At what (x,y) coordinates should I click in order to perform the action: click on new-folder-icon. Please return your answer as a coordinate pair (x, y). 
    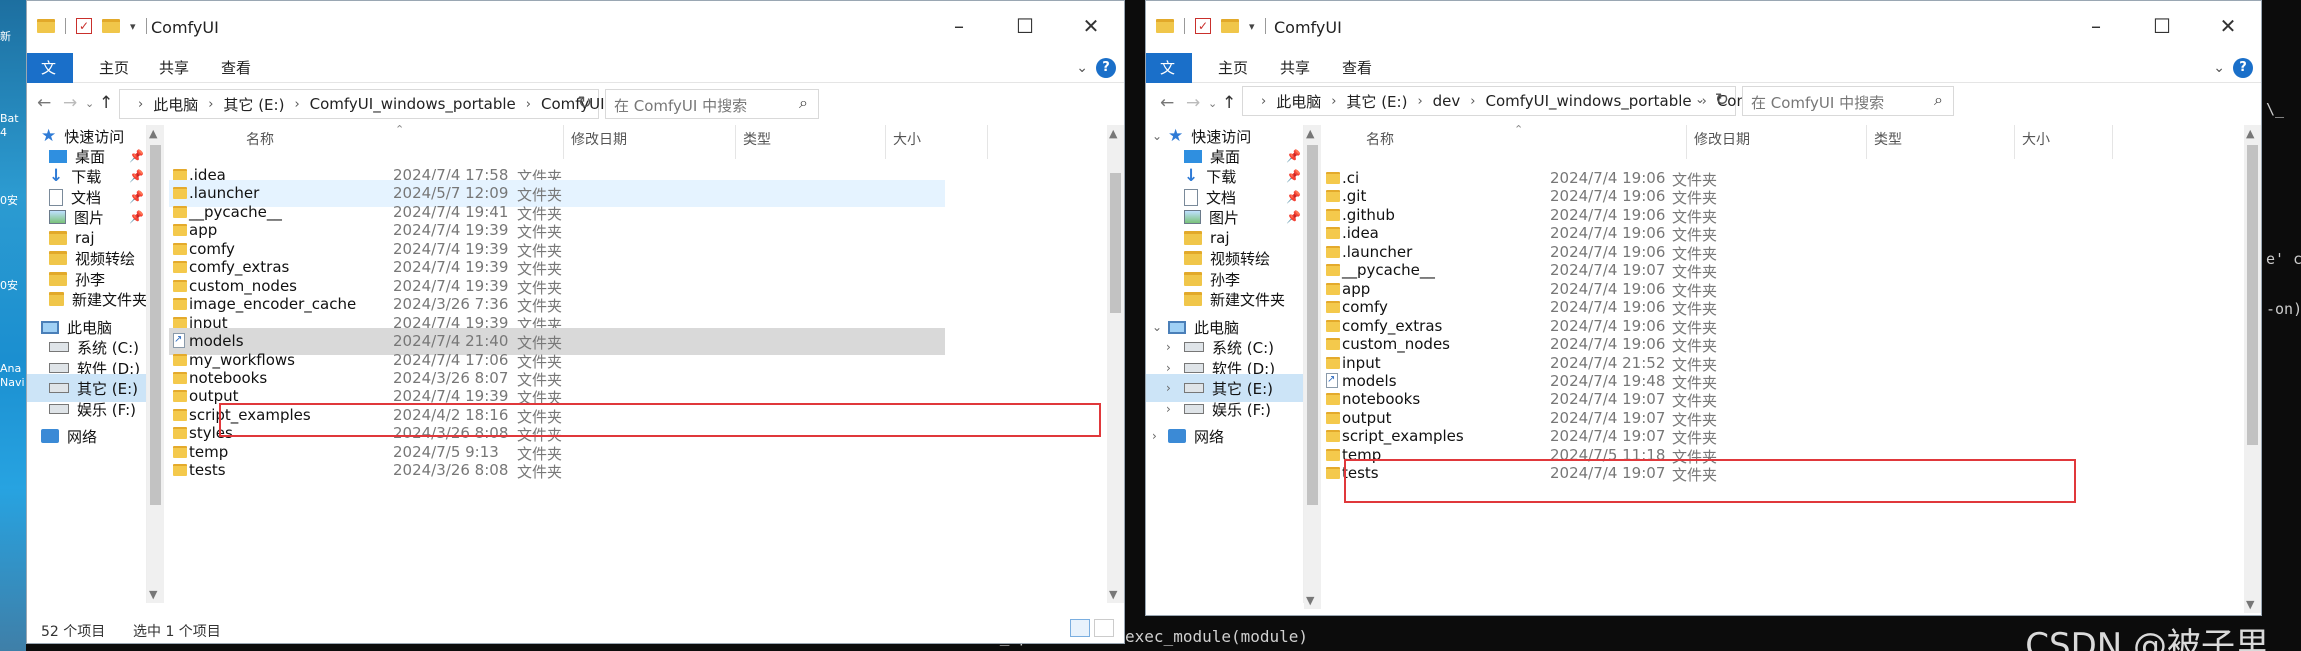
    Looking at the image, I should click on (111, 26).